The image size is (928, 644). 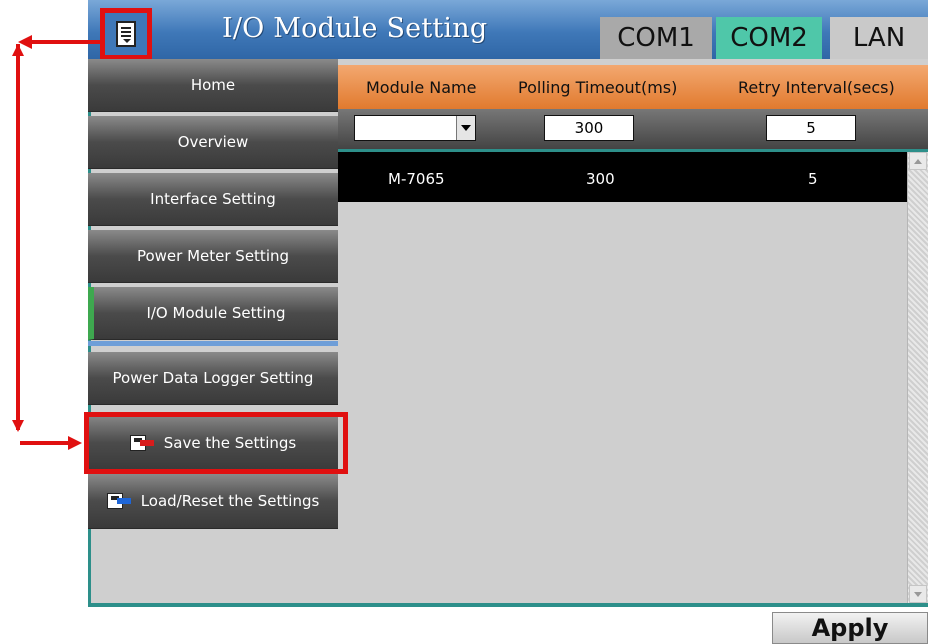 I want to click on tab-lan: LAN, so click(x=879, y=38).